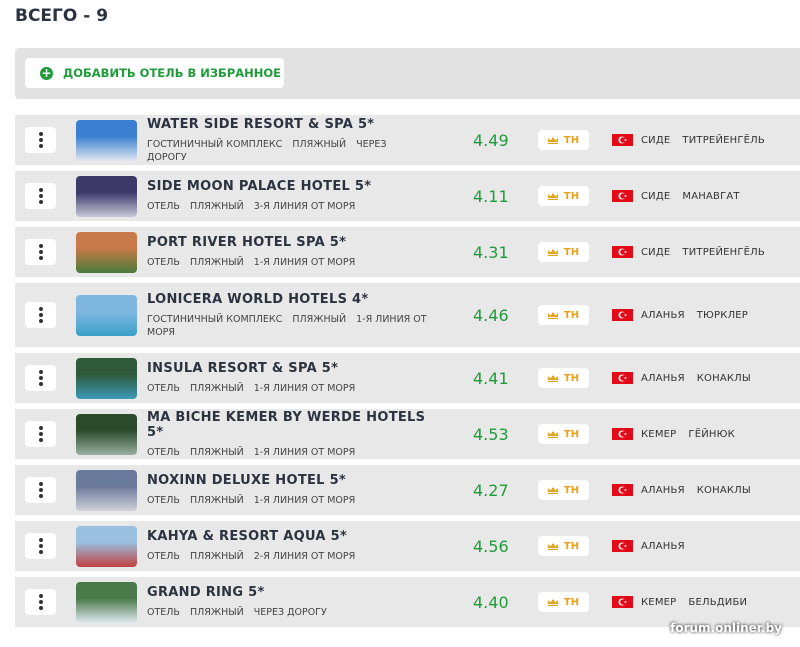  I want to click on hotel-rating: 4.53, so click(491, 434).